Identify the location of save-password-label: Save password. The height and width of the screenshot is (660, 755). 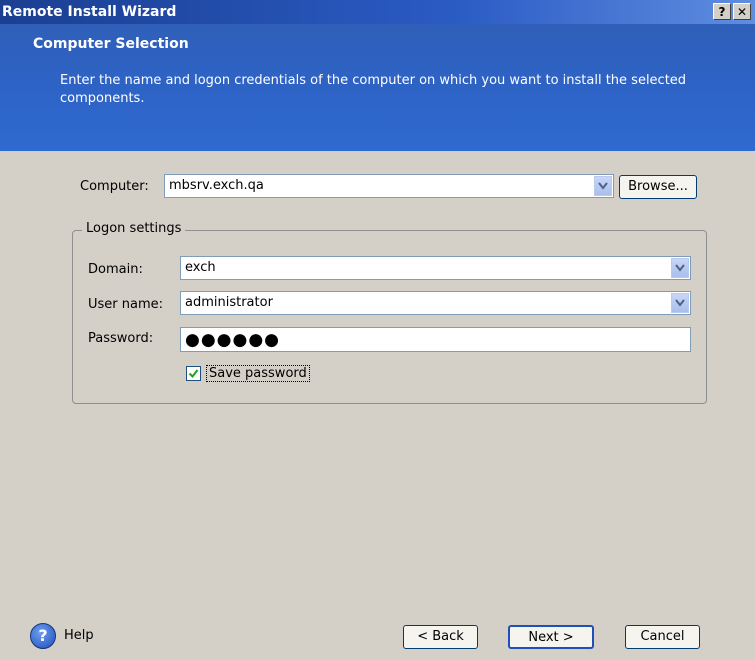
(258, 373).